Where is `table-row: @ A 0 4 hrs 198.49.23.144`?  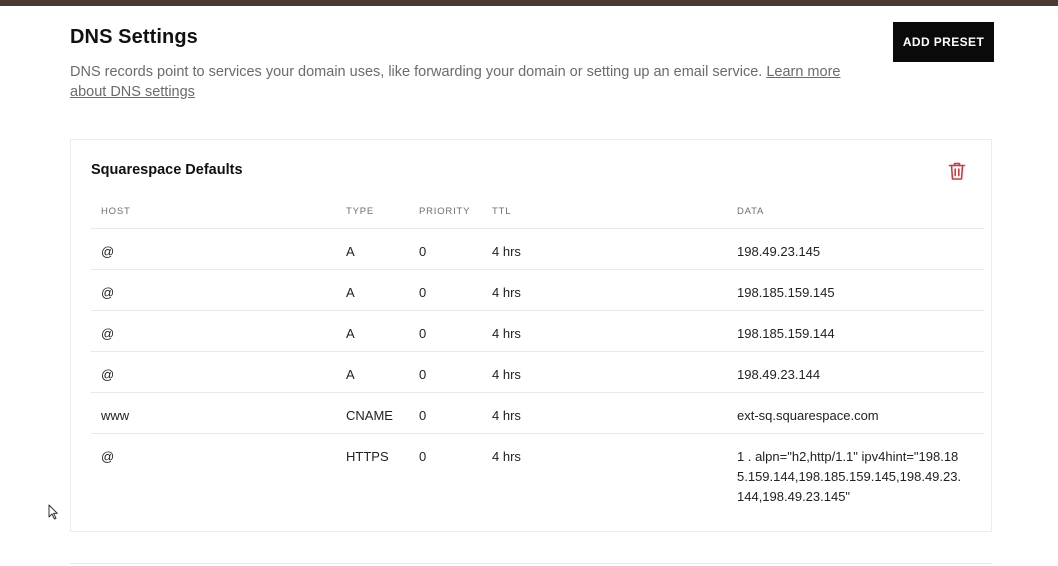
table-row: @ A 0 4 hrs 198.49.23.144 is located at coordinates (537, 371).